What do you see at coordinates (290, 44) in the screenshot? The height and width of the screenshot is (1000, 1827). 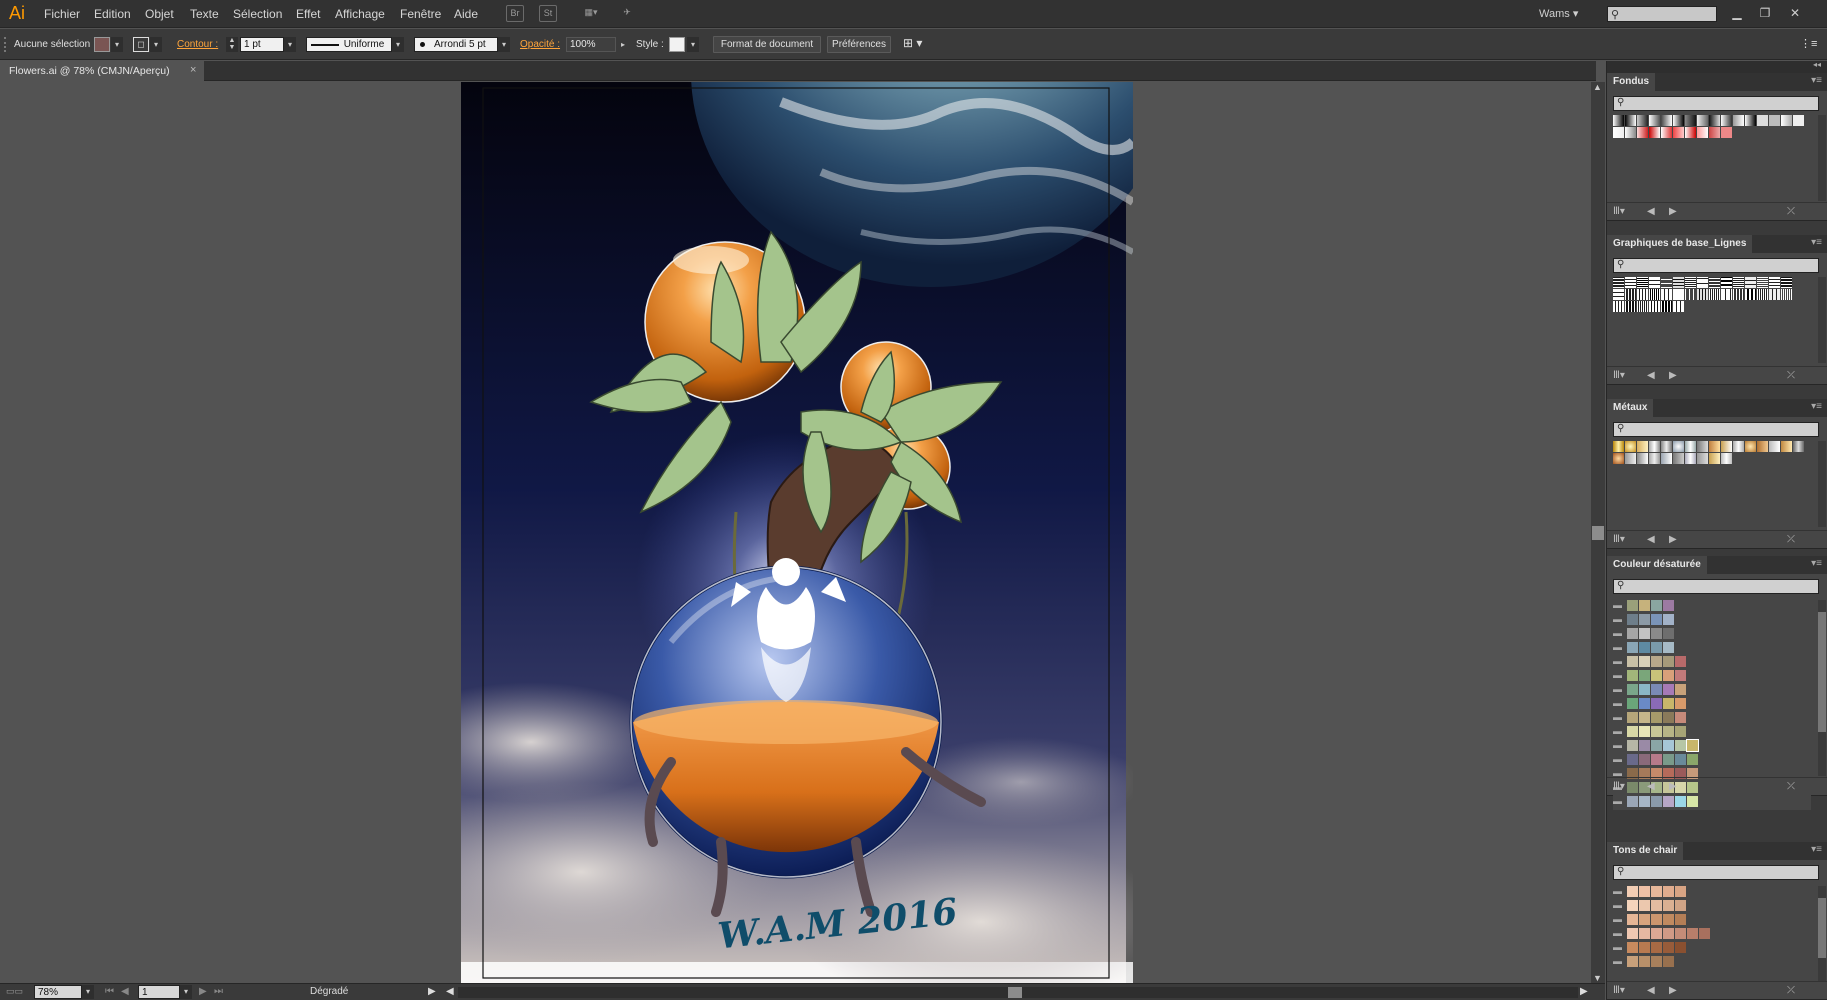 I see `stroke-weight-dropdown-icon: ▾` at bounding box center [290, 44].